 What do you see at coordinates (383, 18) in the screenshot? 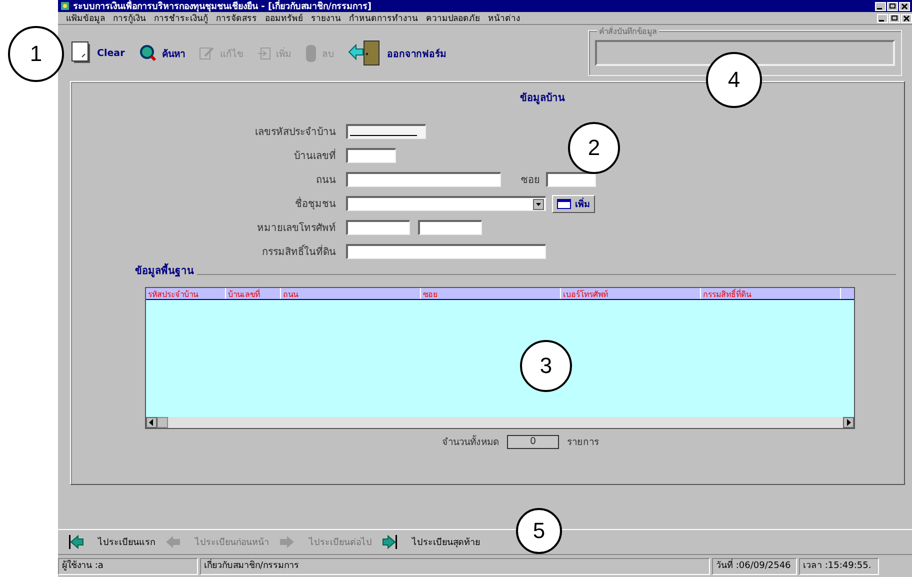
I see `menu-item: กำหนดการทำงาน` at bounding box center [383, 18].